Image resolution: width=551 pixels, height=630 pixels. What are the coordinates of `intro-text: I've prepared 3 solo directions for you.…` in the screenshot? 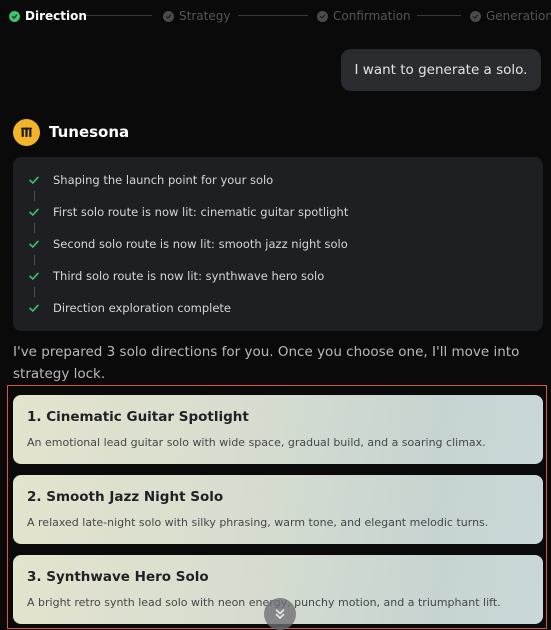 It's located at (273, 363).